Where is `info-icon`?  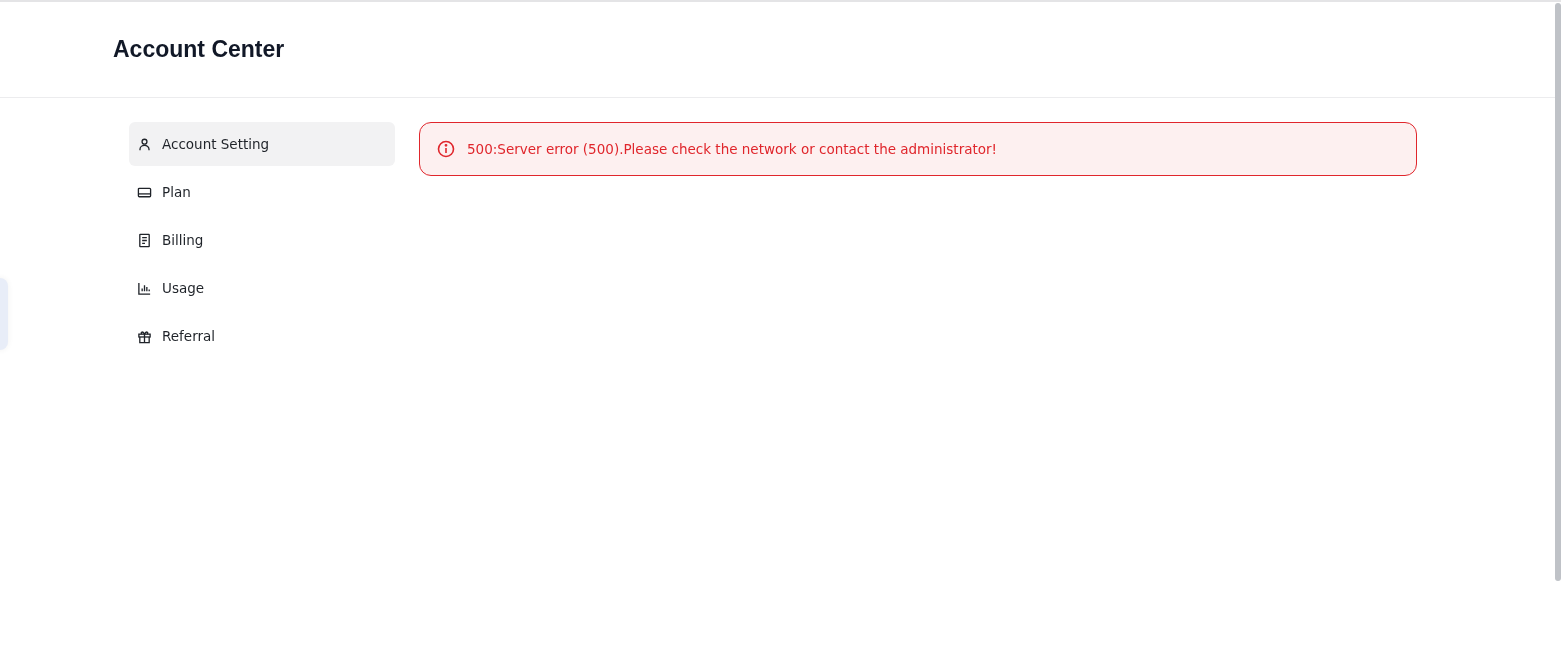 info-icon is located at coordinates (446, 149).